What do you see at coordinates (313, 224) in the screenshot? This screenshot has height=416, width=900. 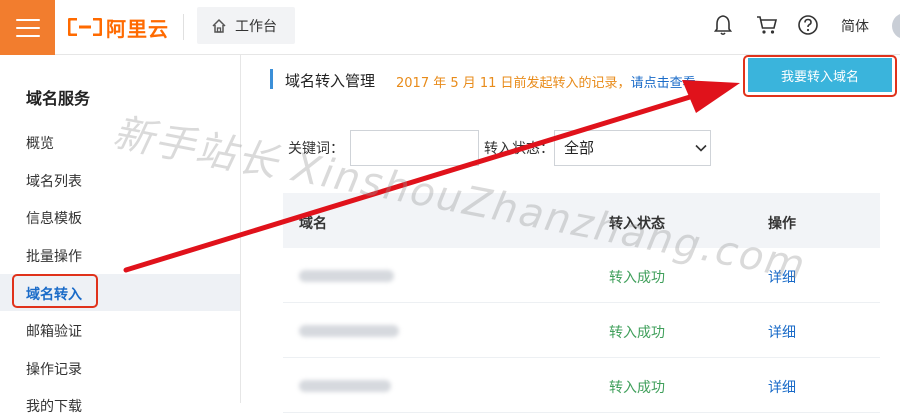 I see `column-header-domain: 域名` at bounding box center [313, 224].